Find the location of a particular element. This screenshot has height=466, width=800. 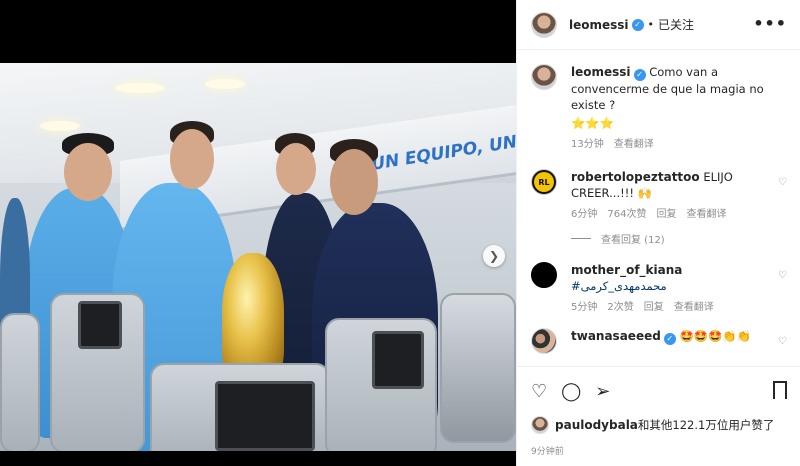

caption-time: 13分钟 is located at coordinates (587, 145).